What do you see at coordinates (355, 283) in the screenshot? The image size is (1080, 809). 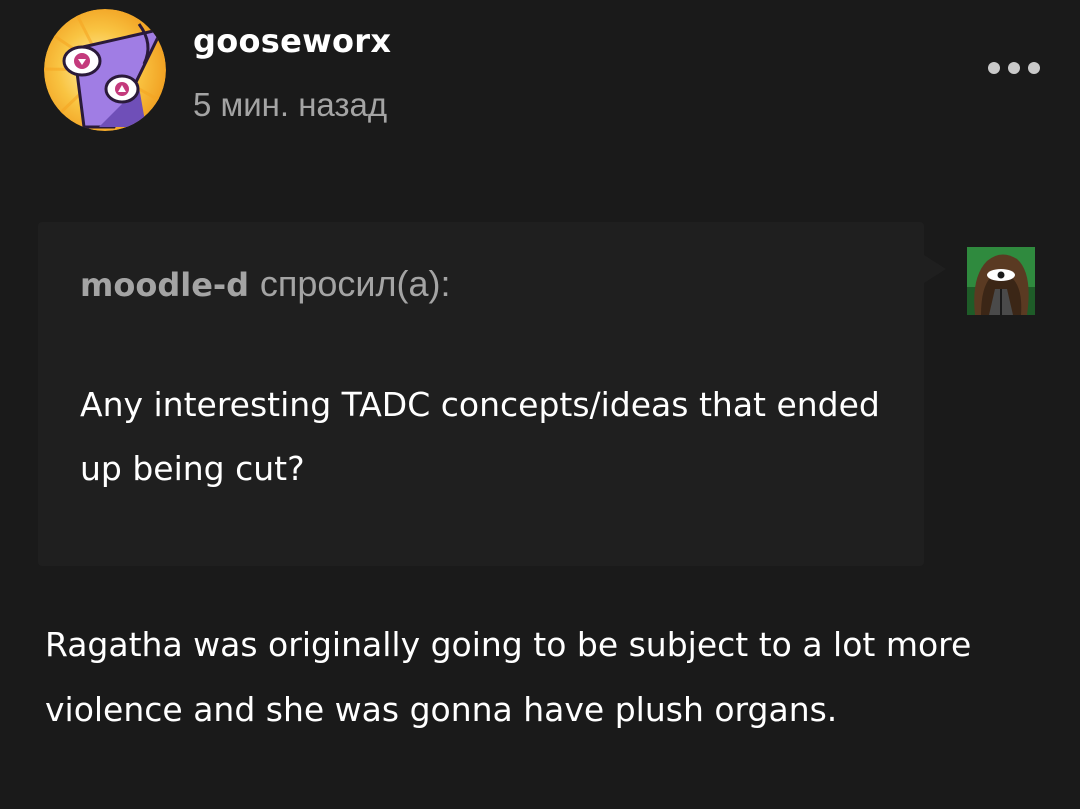 I see `asked-label: спросил(а):` at bounding box center [355, 283].